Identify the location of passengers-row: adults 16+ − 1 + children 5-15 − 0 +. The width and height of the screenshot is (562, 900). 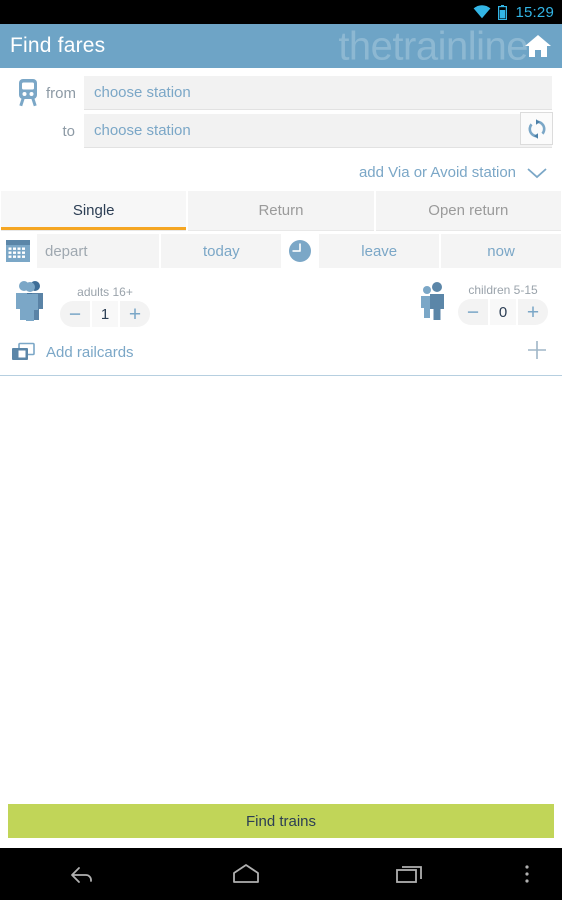
(281, 300).